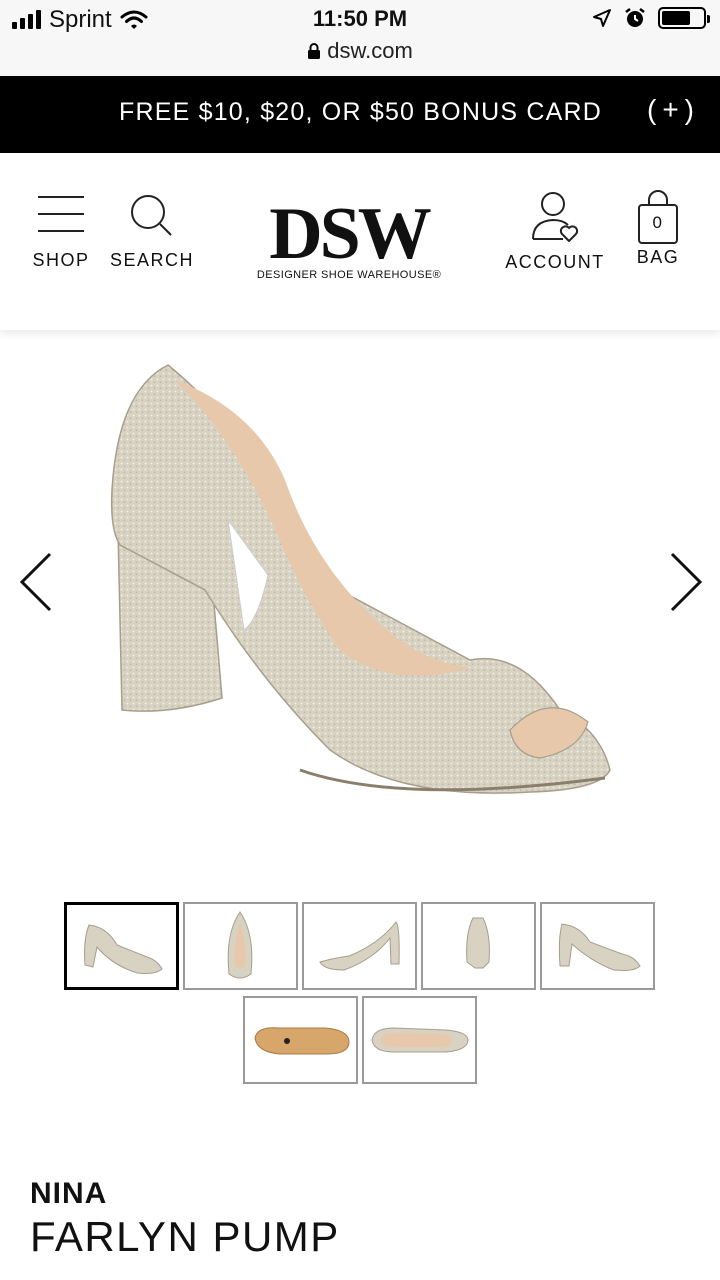 The image size is (720, 1280). I want to click on address-bar: dsw.com, so click(360, 51).